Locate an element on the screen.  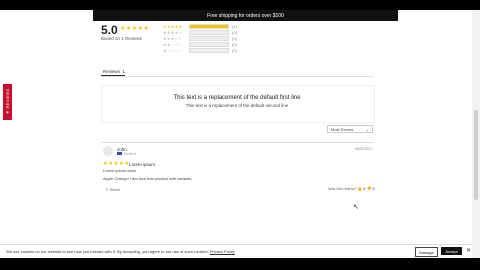
histogram-count: (1) is located at coordinates (234, 26).